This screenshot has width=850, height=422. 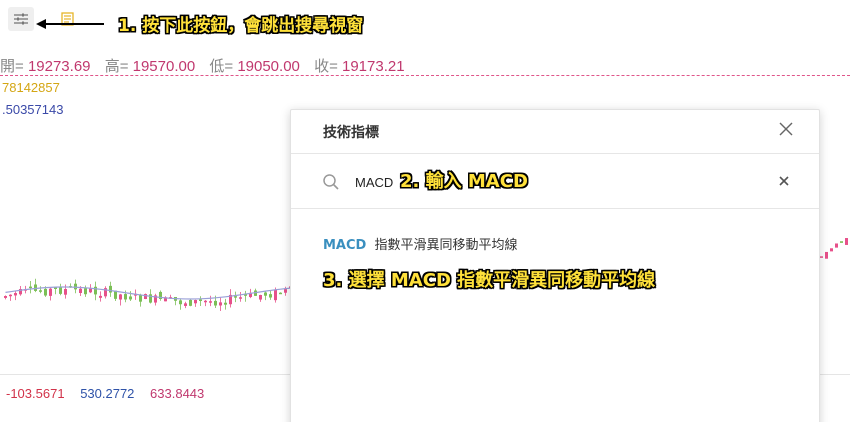 What do you see at coordinates (373, 66) in the screenshot?
I see `close-value: 19173.21` at bounding box center [373, 66].